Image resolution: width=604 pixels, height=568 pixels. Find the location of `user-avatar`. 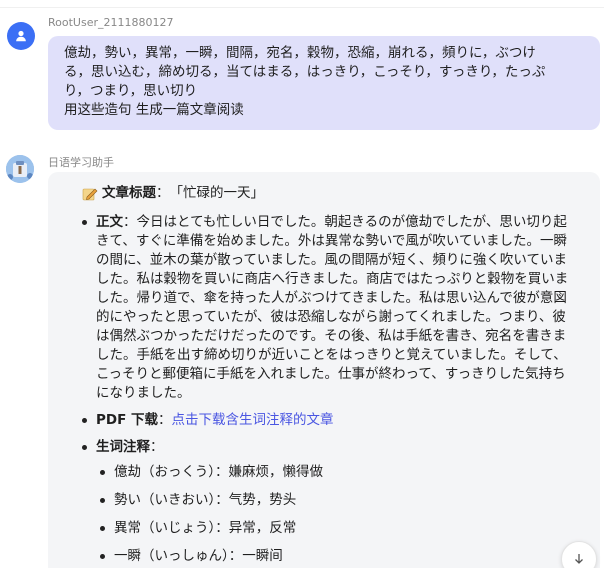

user-avatar is located at coordinates (21, 36).